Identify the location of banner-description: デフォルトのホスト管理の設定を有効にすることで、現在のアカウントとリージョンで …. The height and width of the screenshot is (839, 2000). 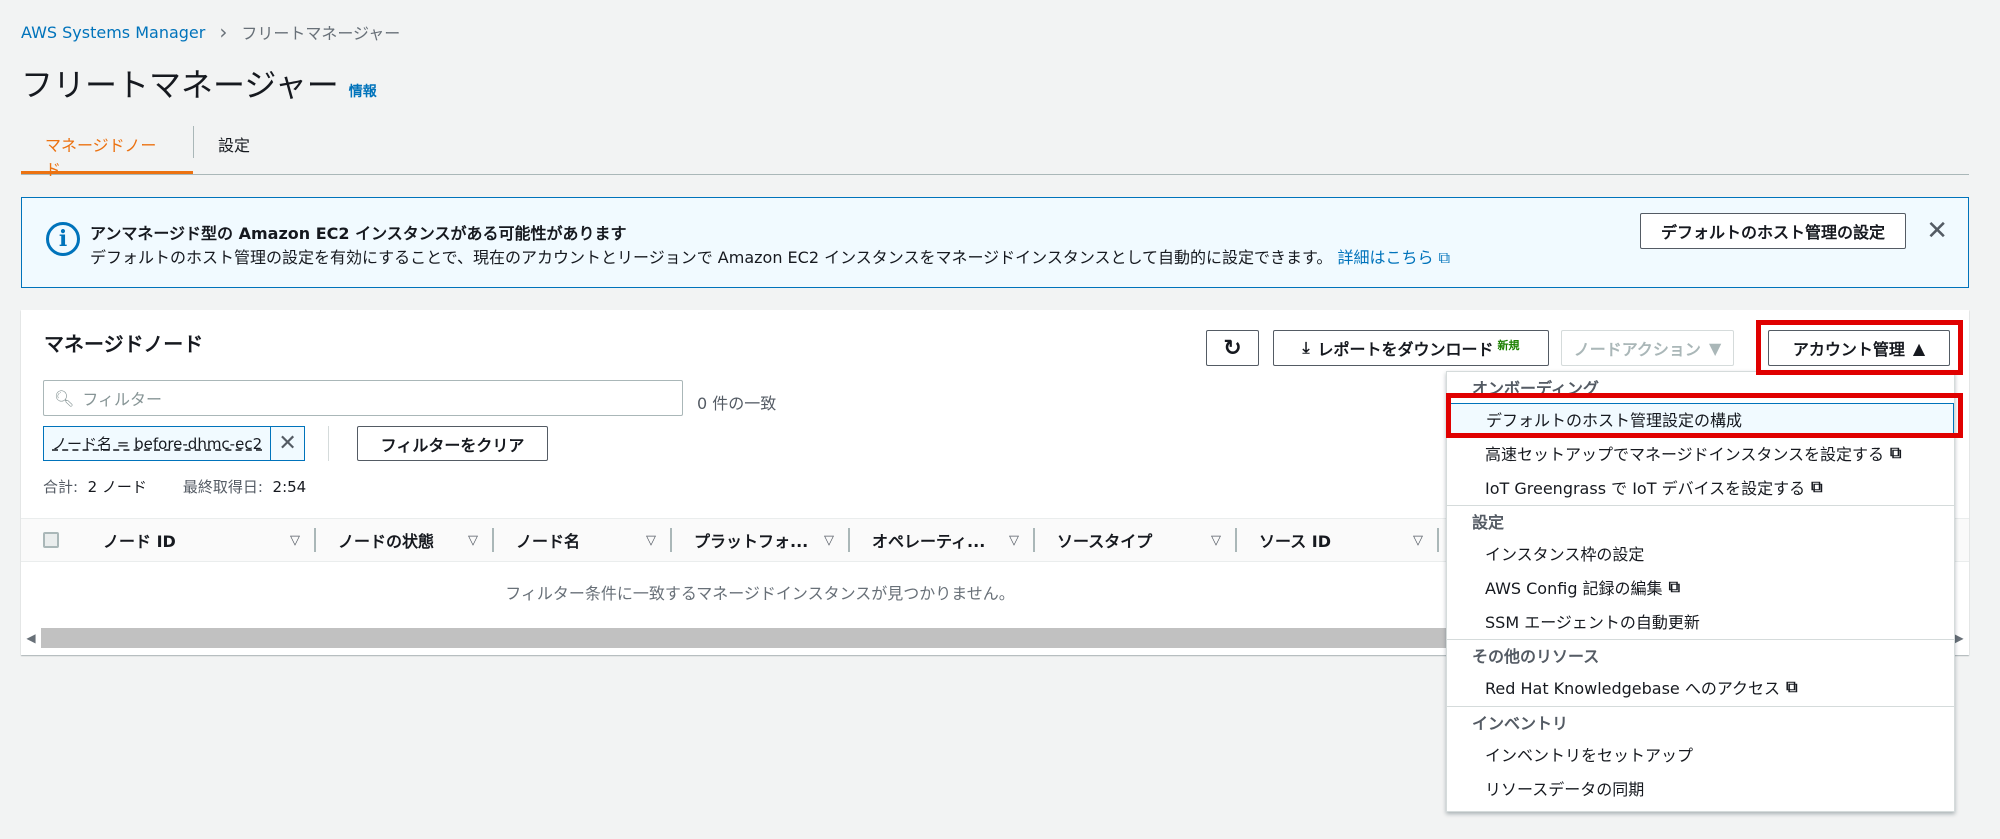
(770, 256).